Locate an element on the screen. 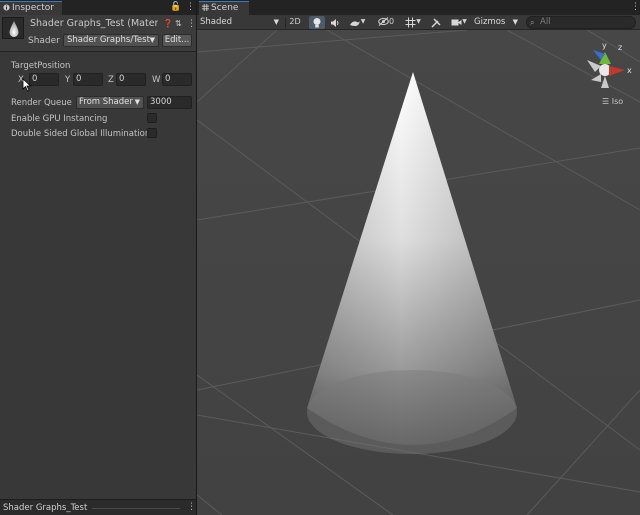 The height and width of the screenshot is (515, 640). material-drop-icon is located at coordinates (14, 29).